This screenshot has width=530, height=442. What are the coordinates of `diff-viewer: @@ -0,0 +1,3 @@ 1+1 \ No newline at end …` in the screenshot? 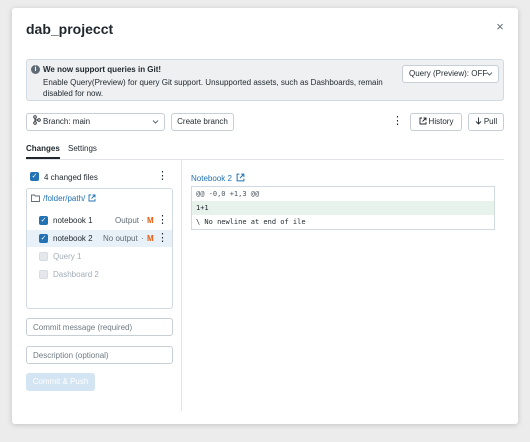 It's located at (343, 208).